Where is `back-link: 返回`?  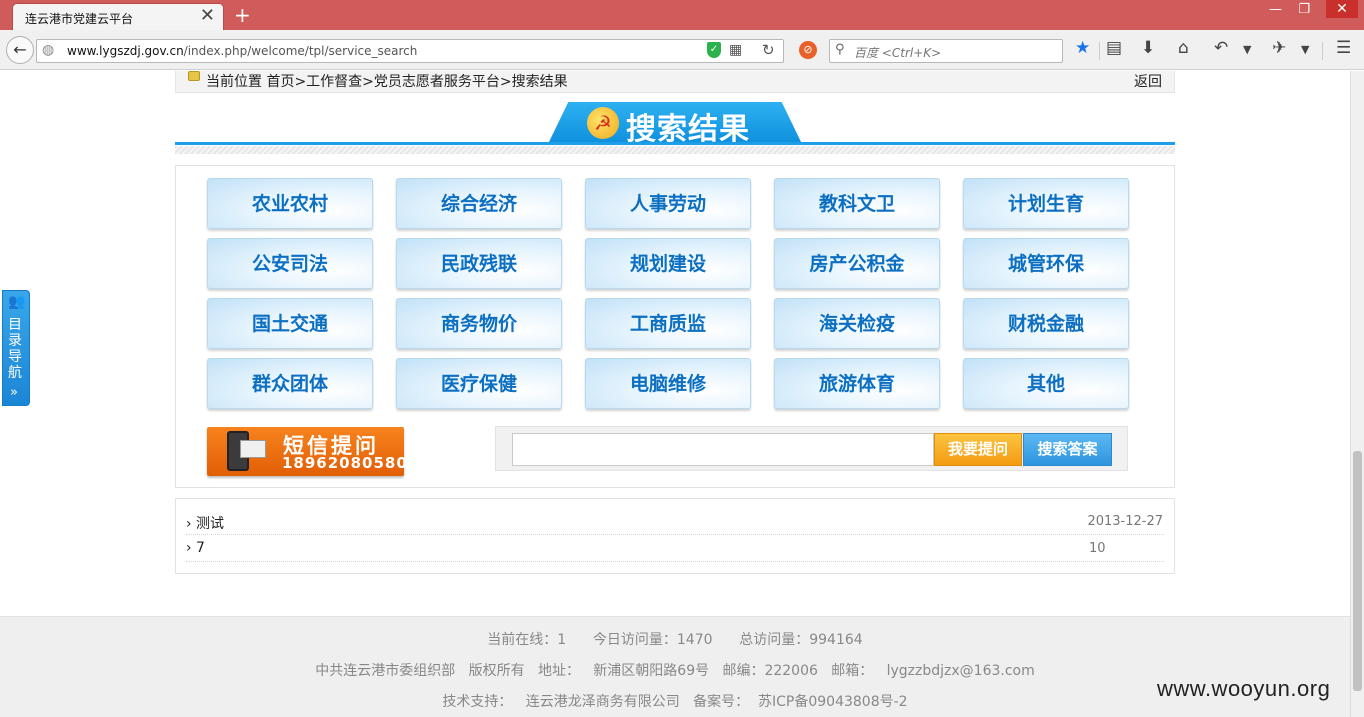 back-link: 返回 is located at coordinates (1148, 81).